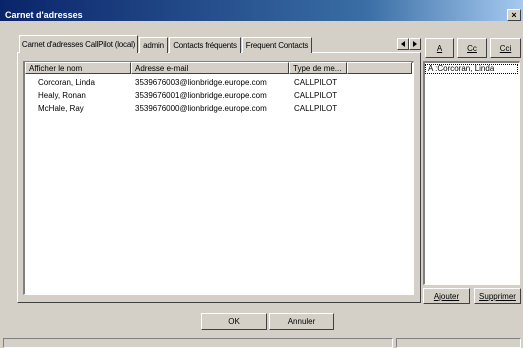 The width and height of the screenshot is (523, 348). I want to click on delete-button-label: Supprimer, so click(497, 296).